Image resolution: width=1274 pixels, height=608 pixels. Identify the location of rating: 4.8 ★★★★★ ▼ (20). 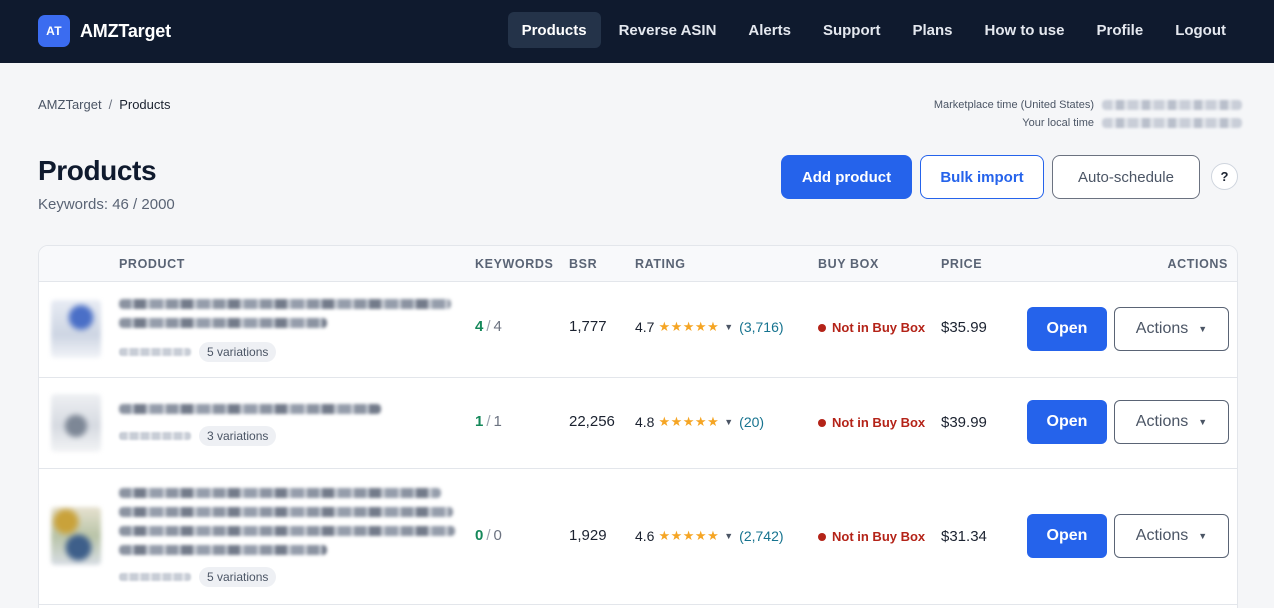
(699, 422).